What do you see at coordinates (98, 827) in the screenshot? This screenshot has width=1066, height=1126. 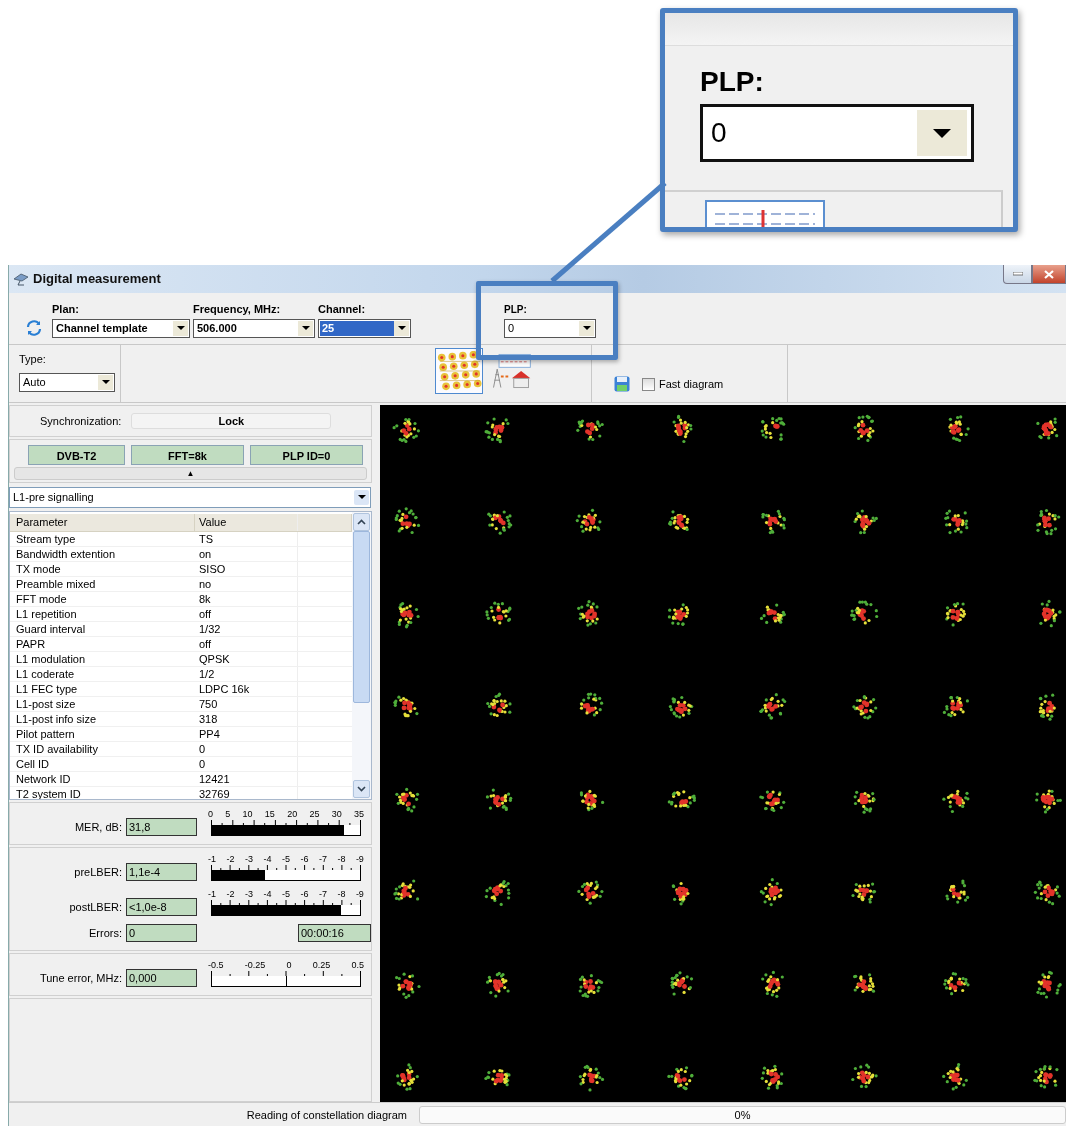 I see `meter-label: MER, dB:` at bounding box center [98, 827].